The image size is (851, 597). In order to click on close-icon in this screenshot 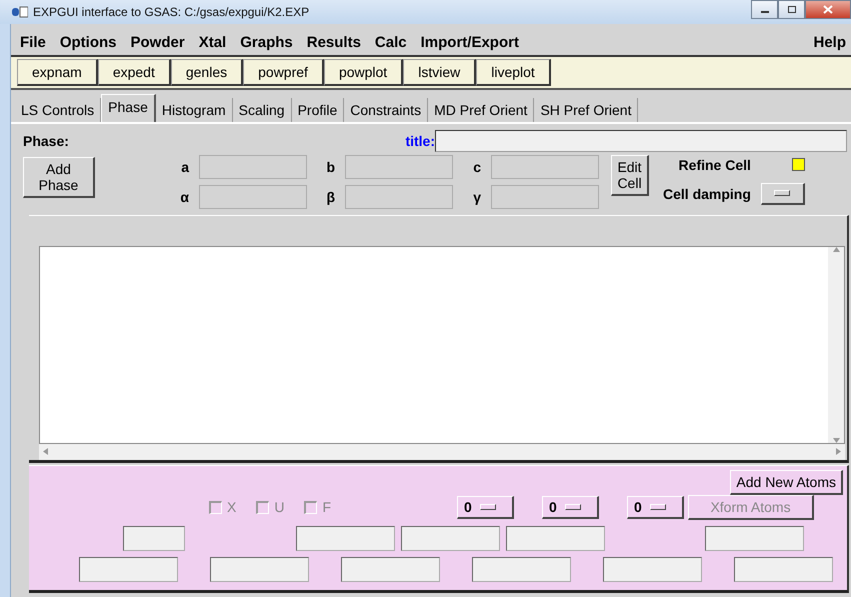, I will do `click(828, 9)`.